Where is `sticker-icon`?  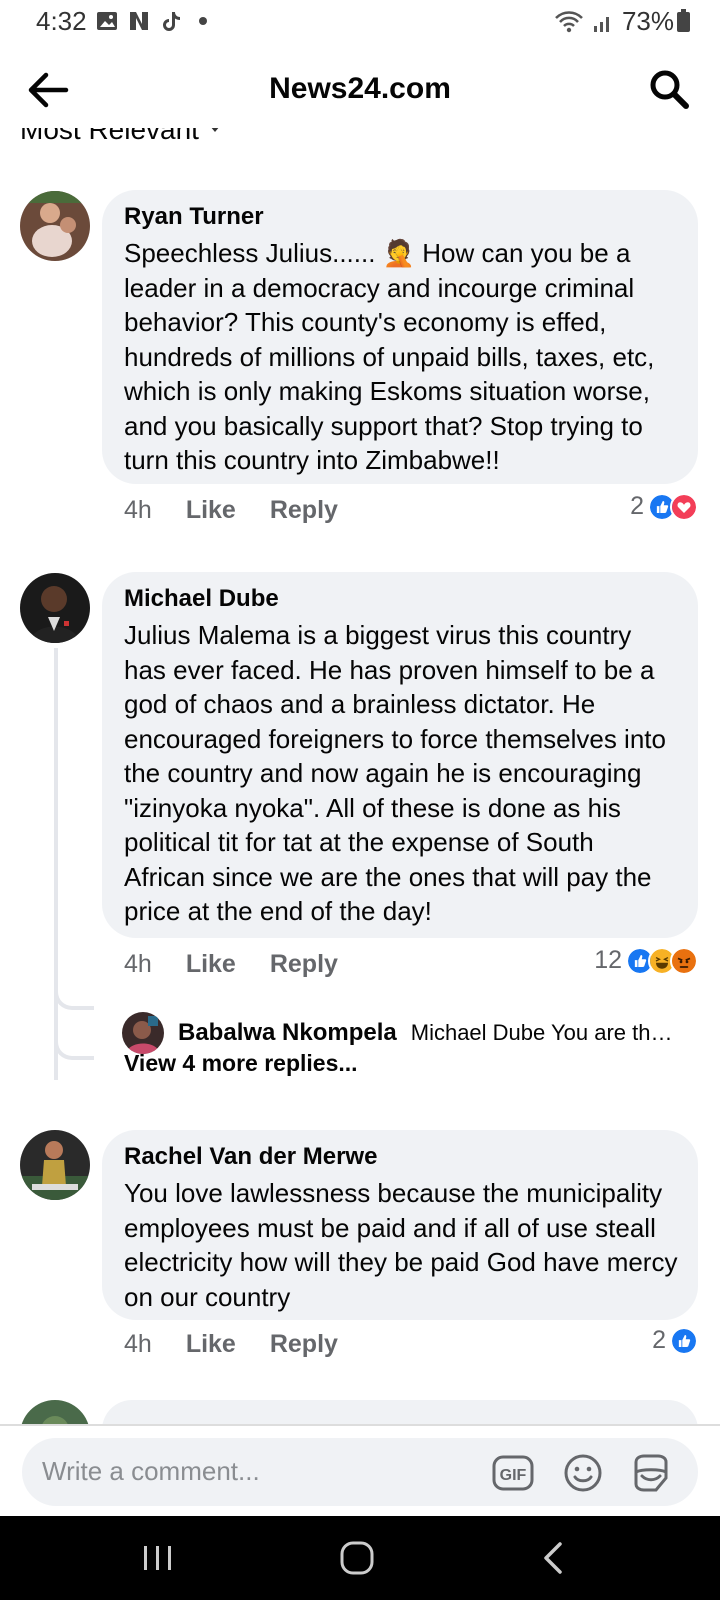 sticker-icon is located at coordinates (651, 1473).